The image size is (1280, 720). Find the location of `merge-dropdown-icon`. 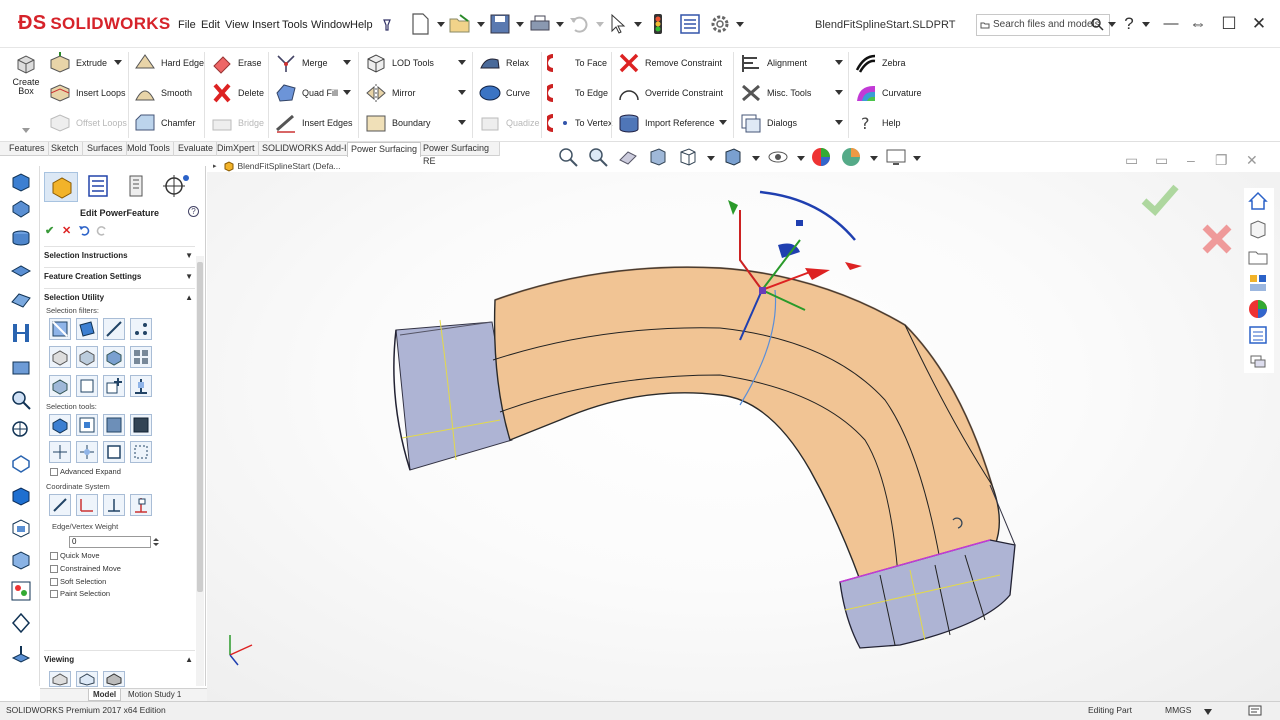

merge-dropdown-icon is located at coordinates (347, 62).